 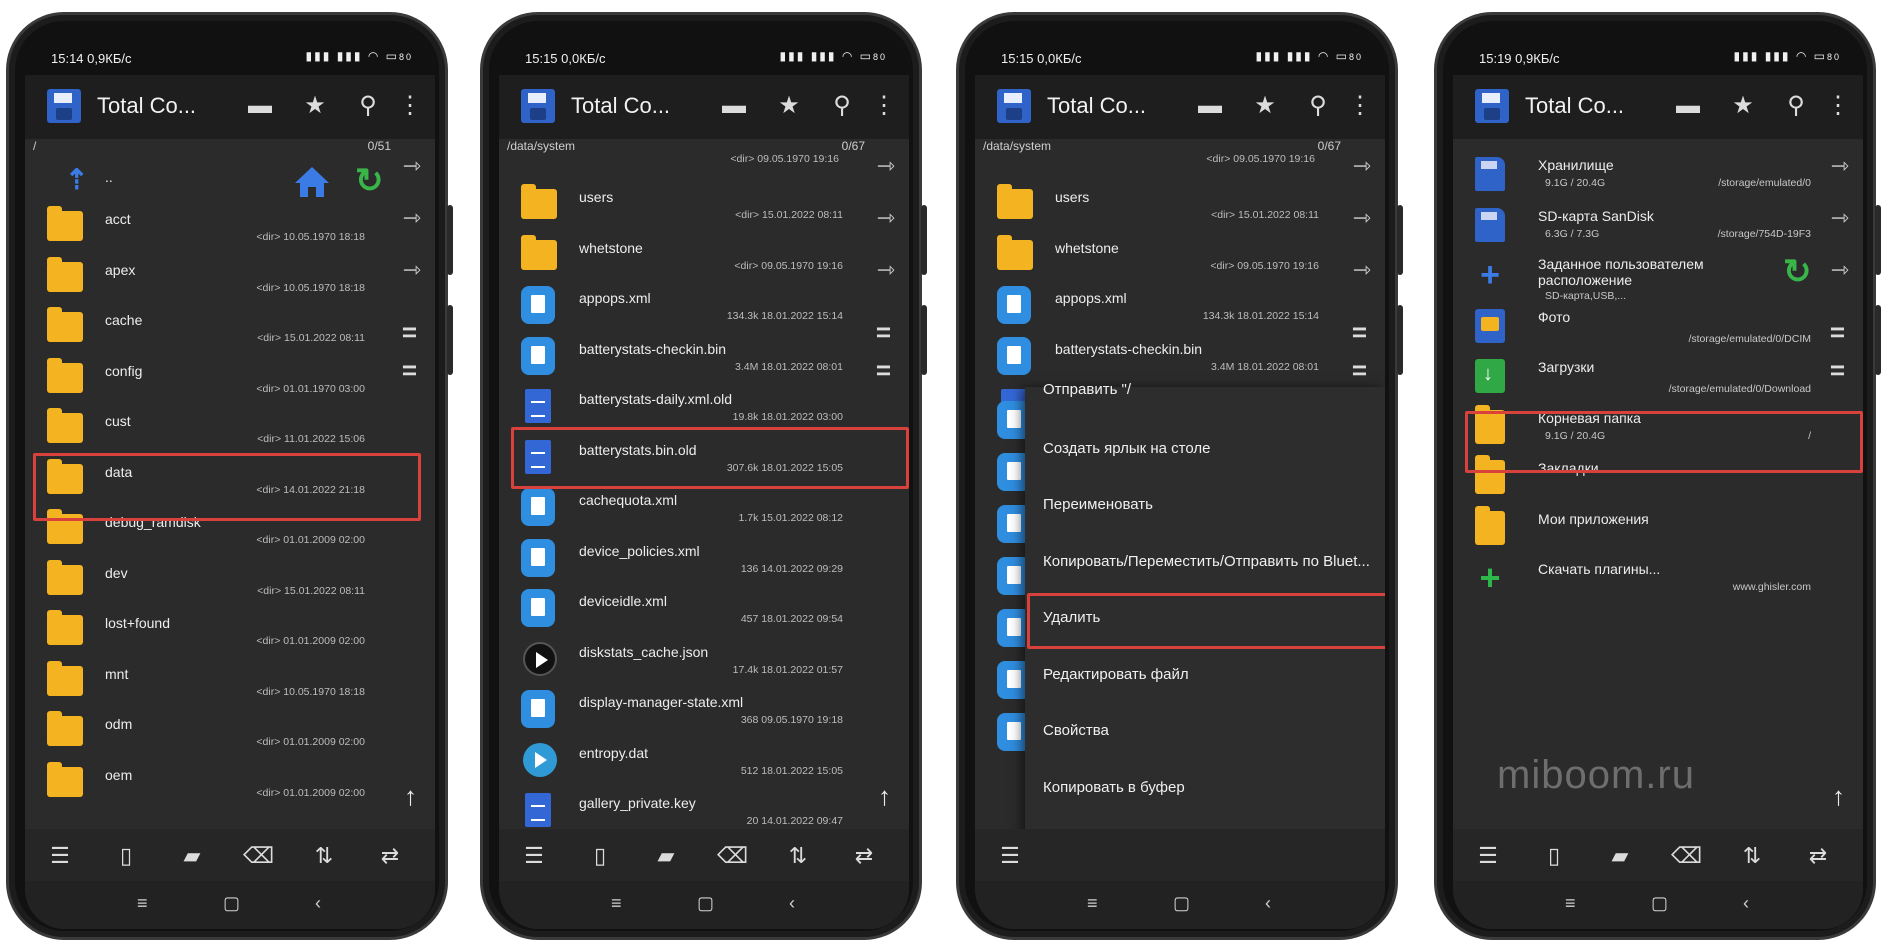 I want to click on menu-item: Редактировать файл, so click(x=1116, y=674).